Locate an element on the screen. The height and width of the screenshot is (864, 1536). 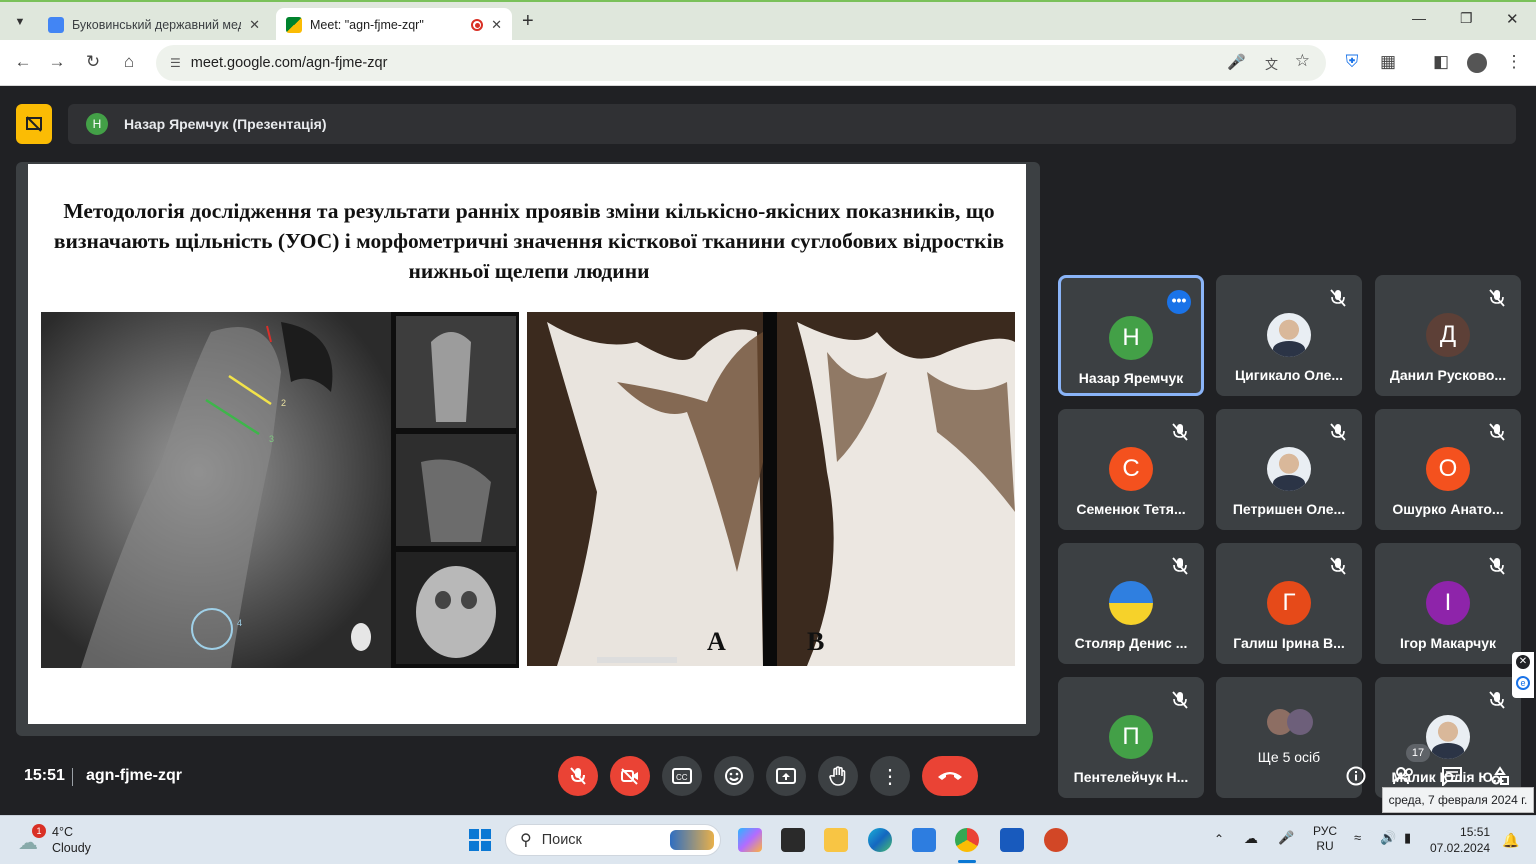
participant-tile: Ще 5 осіб is located at coordinates (1289, 737).